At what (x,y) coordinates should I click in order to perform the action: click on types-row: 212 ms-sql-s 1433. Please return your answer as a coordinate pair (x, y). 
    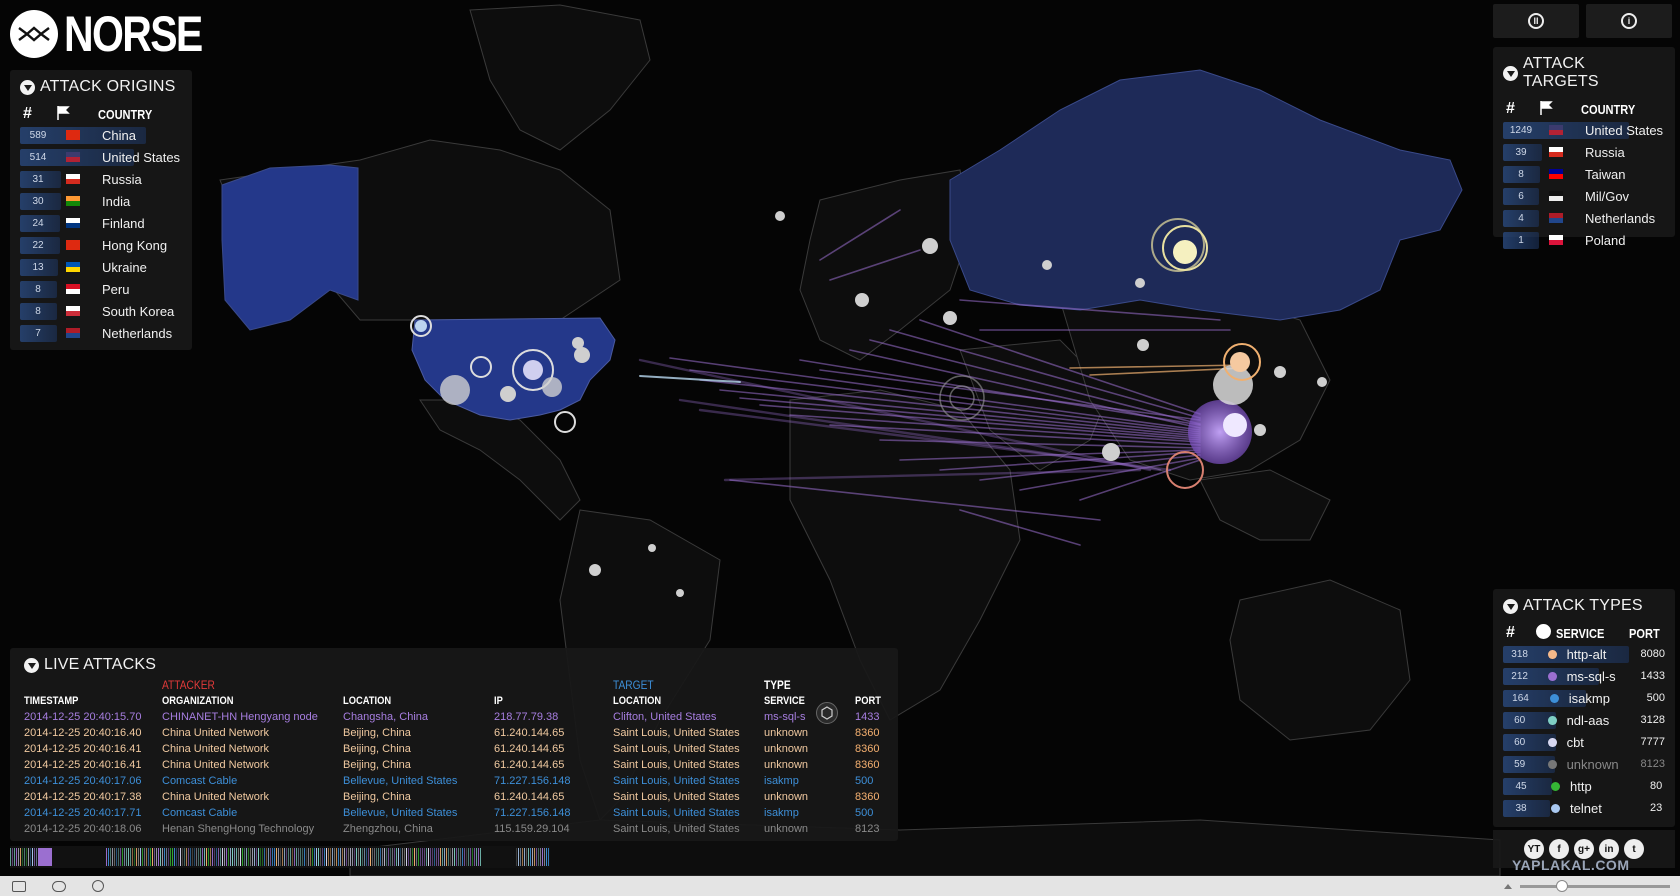
    Looking at the image, I should click on (1584, 676).